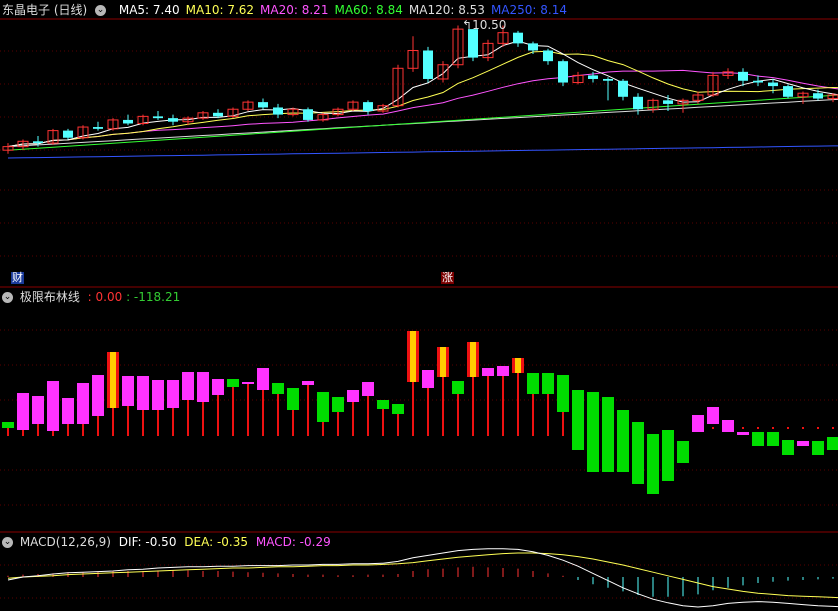 Image resolution: width=838 pixels, height=611 pixels. Describe the element at coordinates (216, 542) in the screenshot. I see `macd-dea: DEA: -0.35` at that location.